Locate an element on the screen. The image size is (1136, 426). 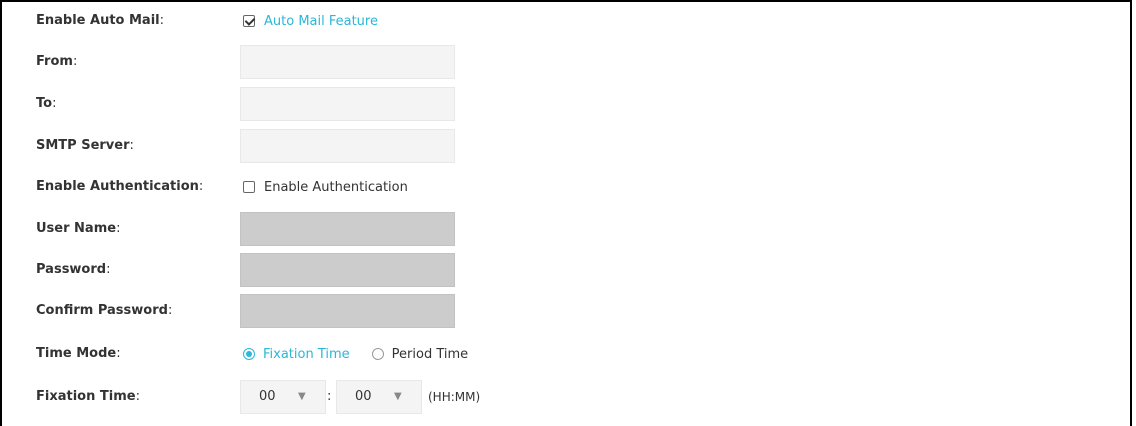
authentication-checkbox-group: Enable Authentication is located at coordinates (325, 187).